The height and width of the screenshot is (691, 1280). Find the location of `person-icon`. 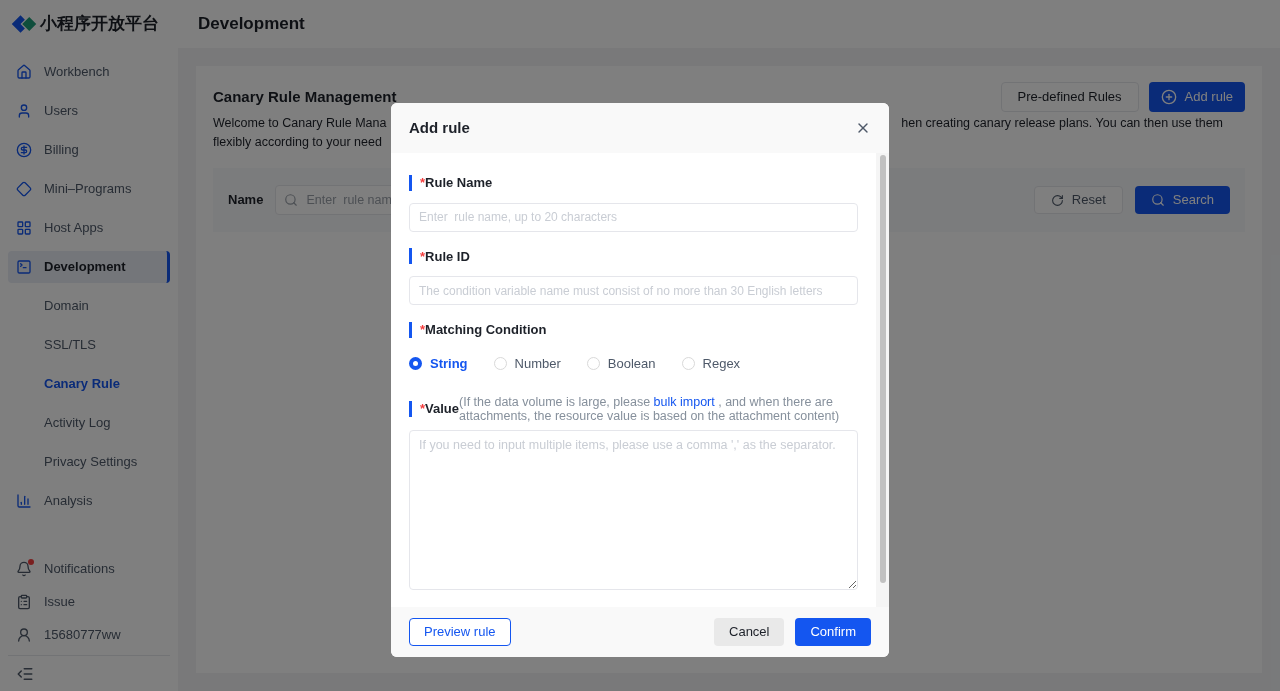

person-icon is located at coordinates (24, 634).